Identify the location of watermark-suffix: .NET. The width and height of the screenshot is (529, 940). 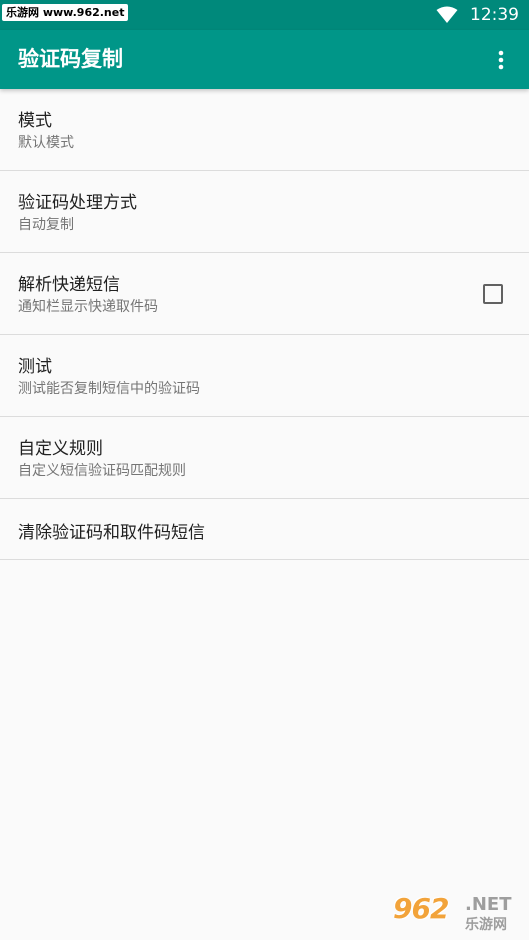
(488, 904).